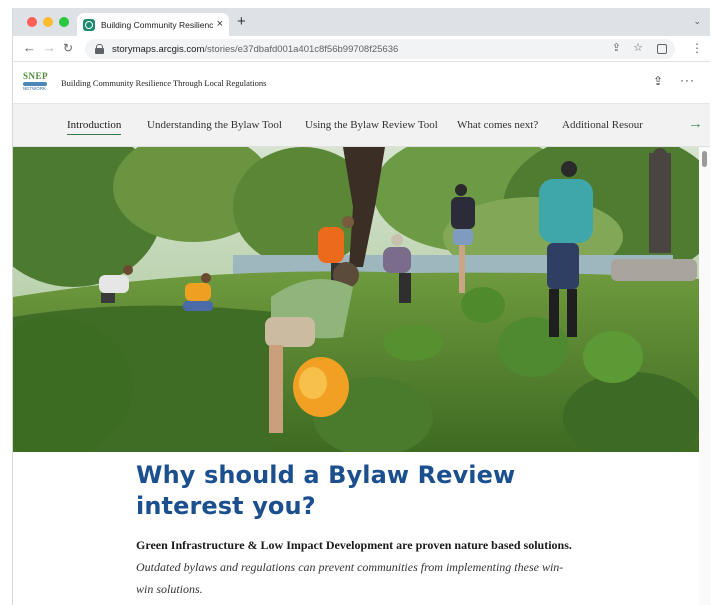  Describe the element at coordinates (326, 490) in the screenshot. I see `section-heading: Why should a Bylaw Review interest you?` at that location.